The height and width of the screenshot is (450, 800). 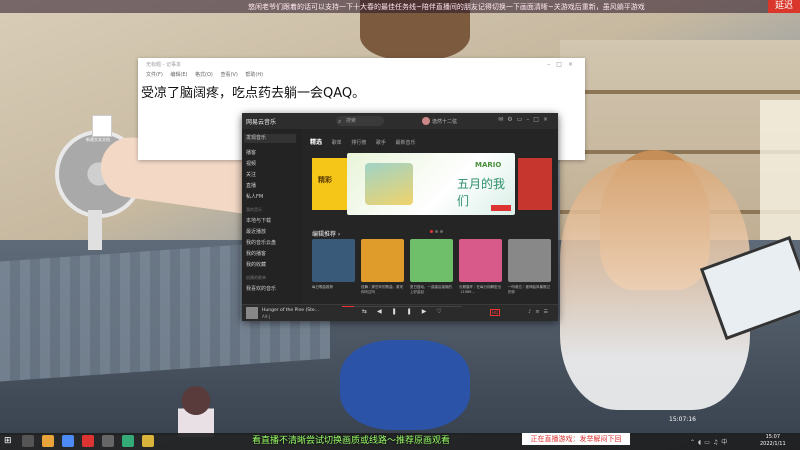 What do you see at coordinates (501, 208) in the screenshot?
I see `banner-tag` at bounding box center [501, 208].